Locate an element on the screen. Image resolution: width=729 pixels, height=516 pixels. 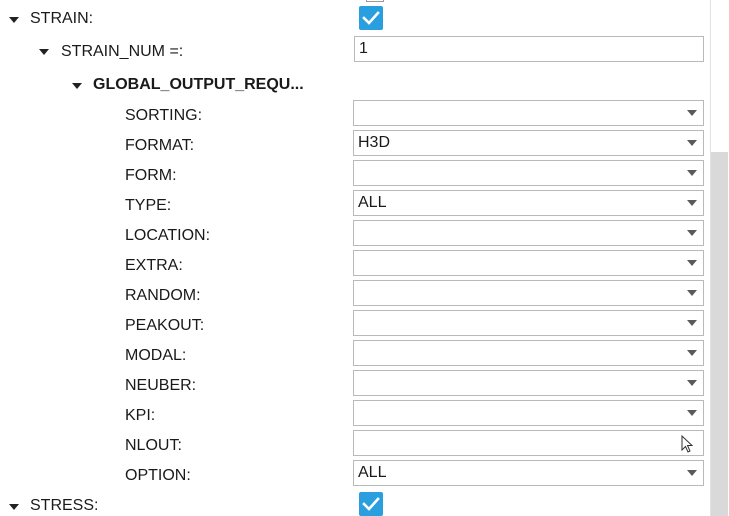
stress-checkbox is located at coordinates (371, 504).